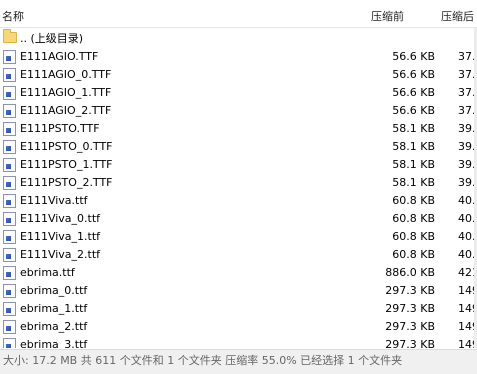 This screenshot has width=477, height=374. What do you see at coordinates (457, 16) in the screenshot?
I see `column-compressed-size-header: 压缩后` at bounding box center [457, 16].